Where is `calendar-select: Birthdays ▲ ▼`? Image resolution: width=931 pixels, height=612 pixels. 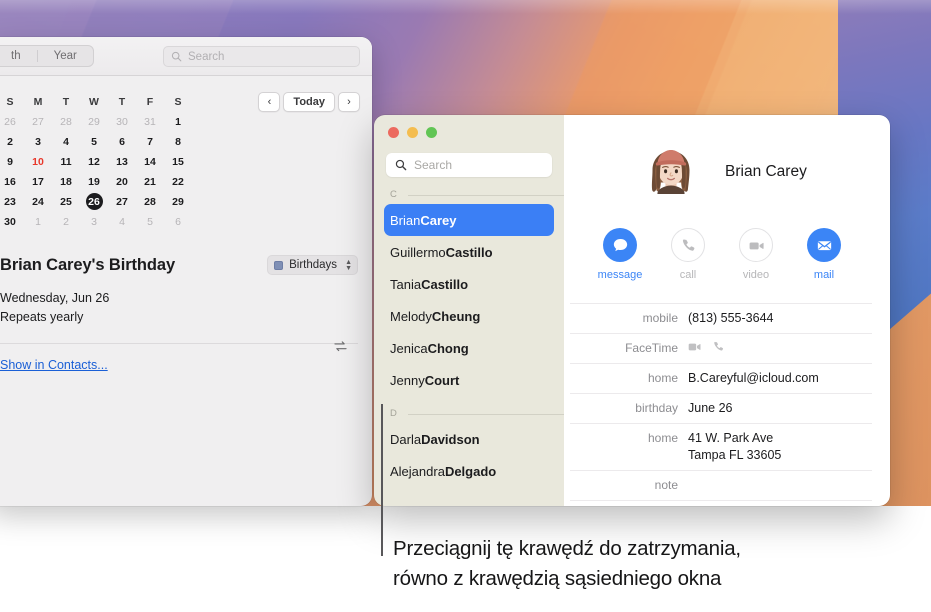
calendar-select: Birthdays ▲ ▼ is located at coordinates (312, 265).